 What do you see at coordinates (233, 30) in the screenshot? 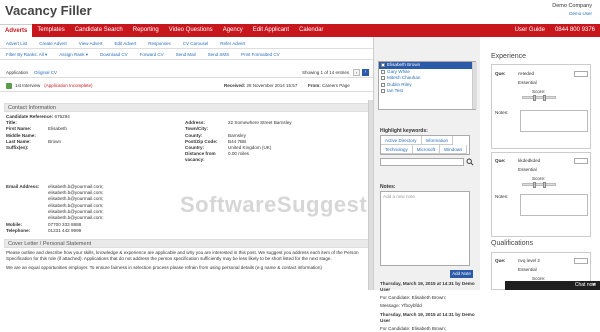
I see `tab-agency: Agency` at bounding box center [233, 30].